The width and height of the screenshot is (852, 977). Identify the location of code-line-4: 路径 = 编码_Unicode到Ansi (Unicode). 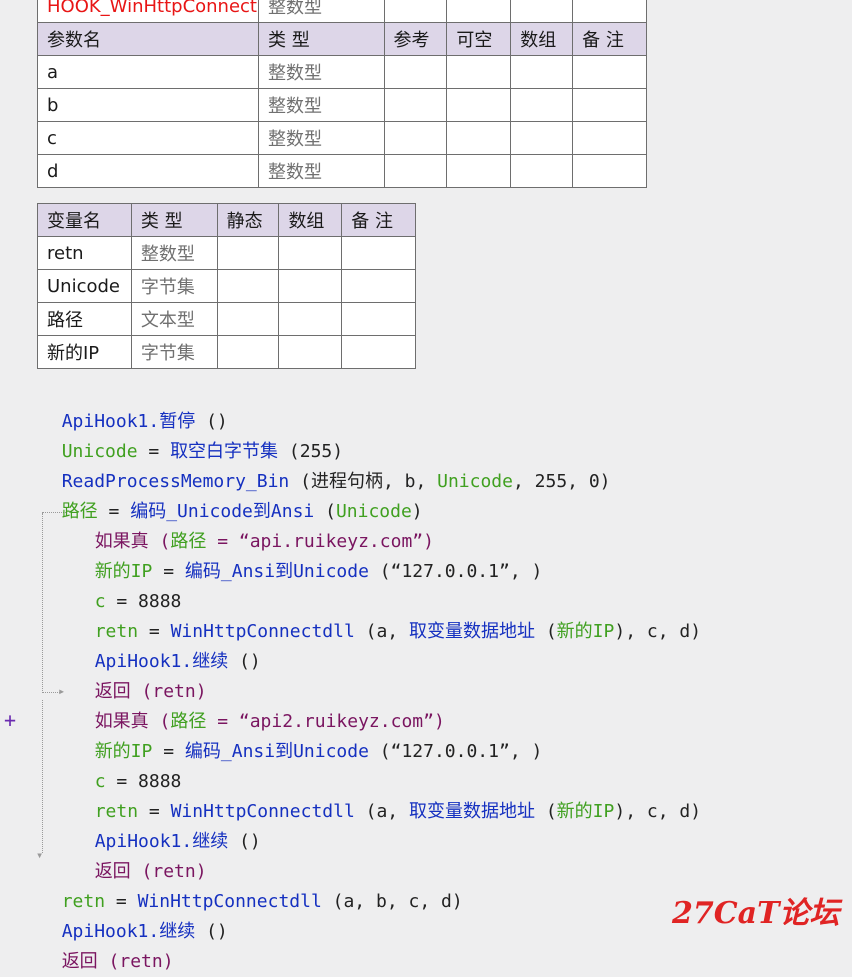
(231, 494).